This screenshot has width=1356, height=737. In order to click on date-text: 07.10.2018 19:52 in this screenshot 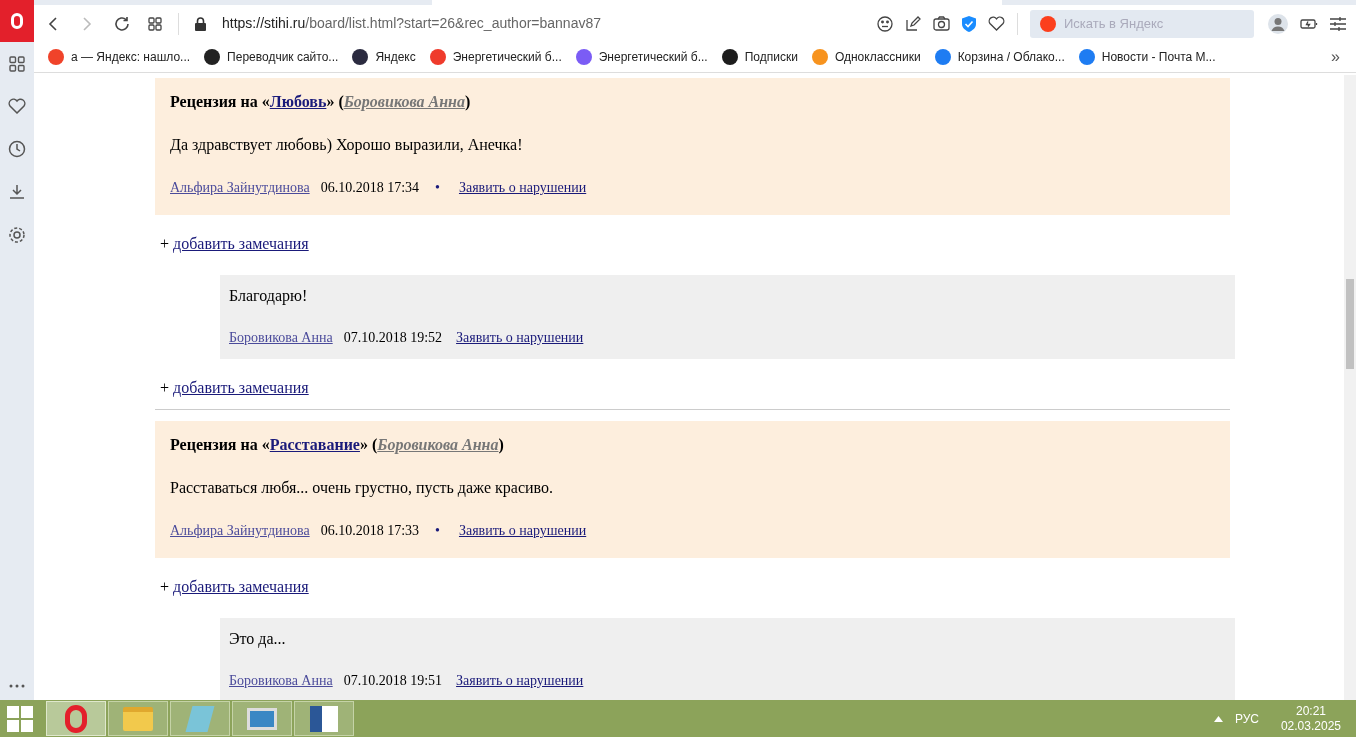, I will do `click(393, 338)`.